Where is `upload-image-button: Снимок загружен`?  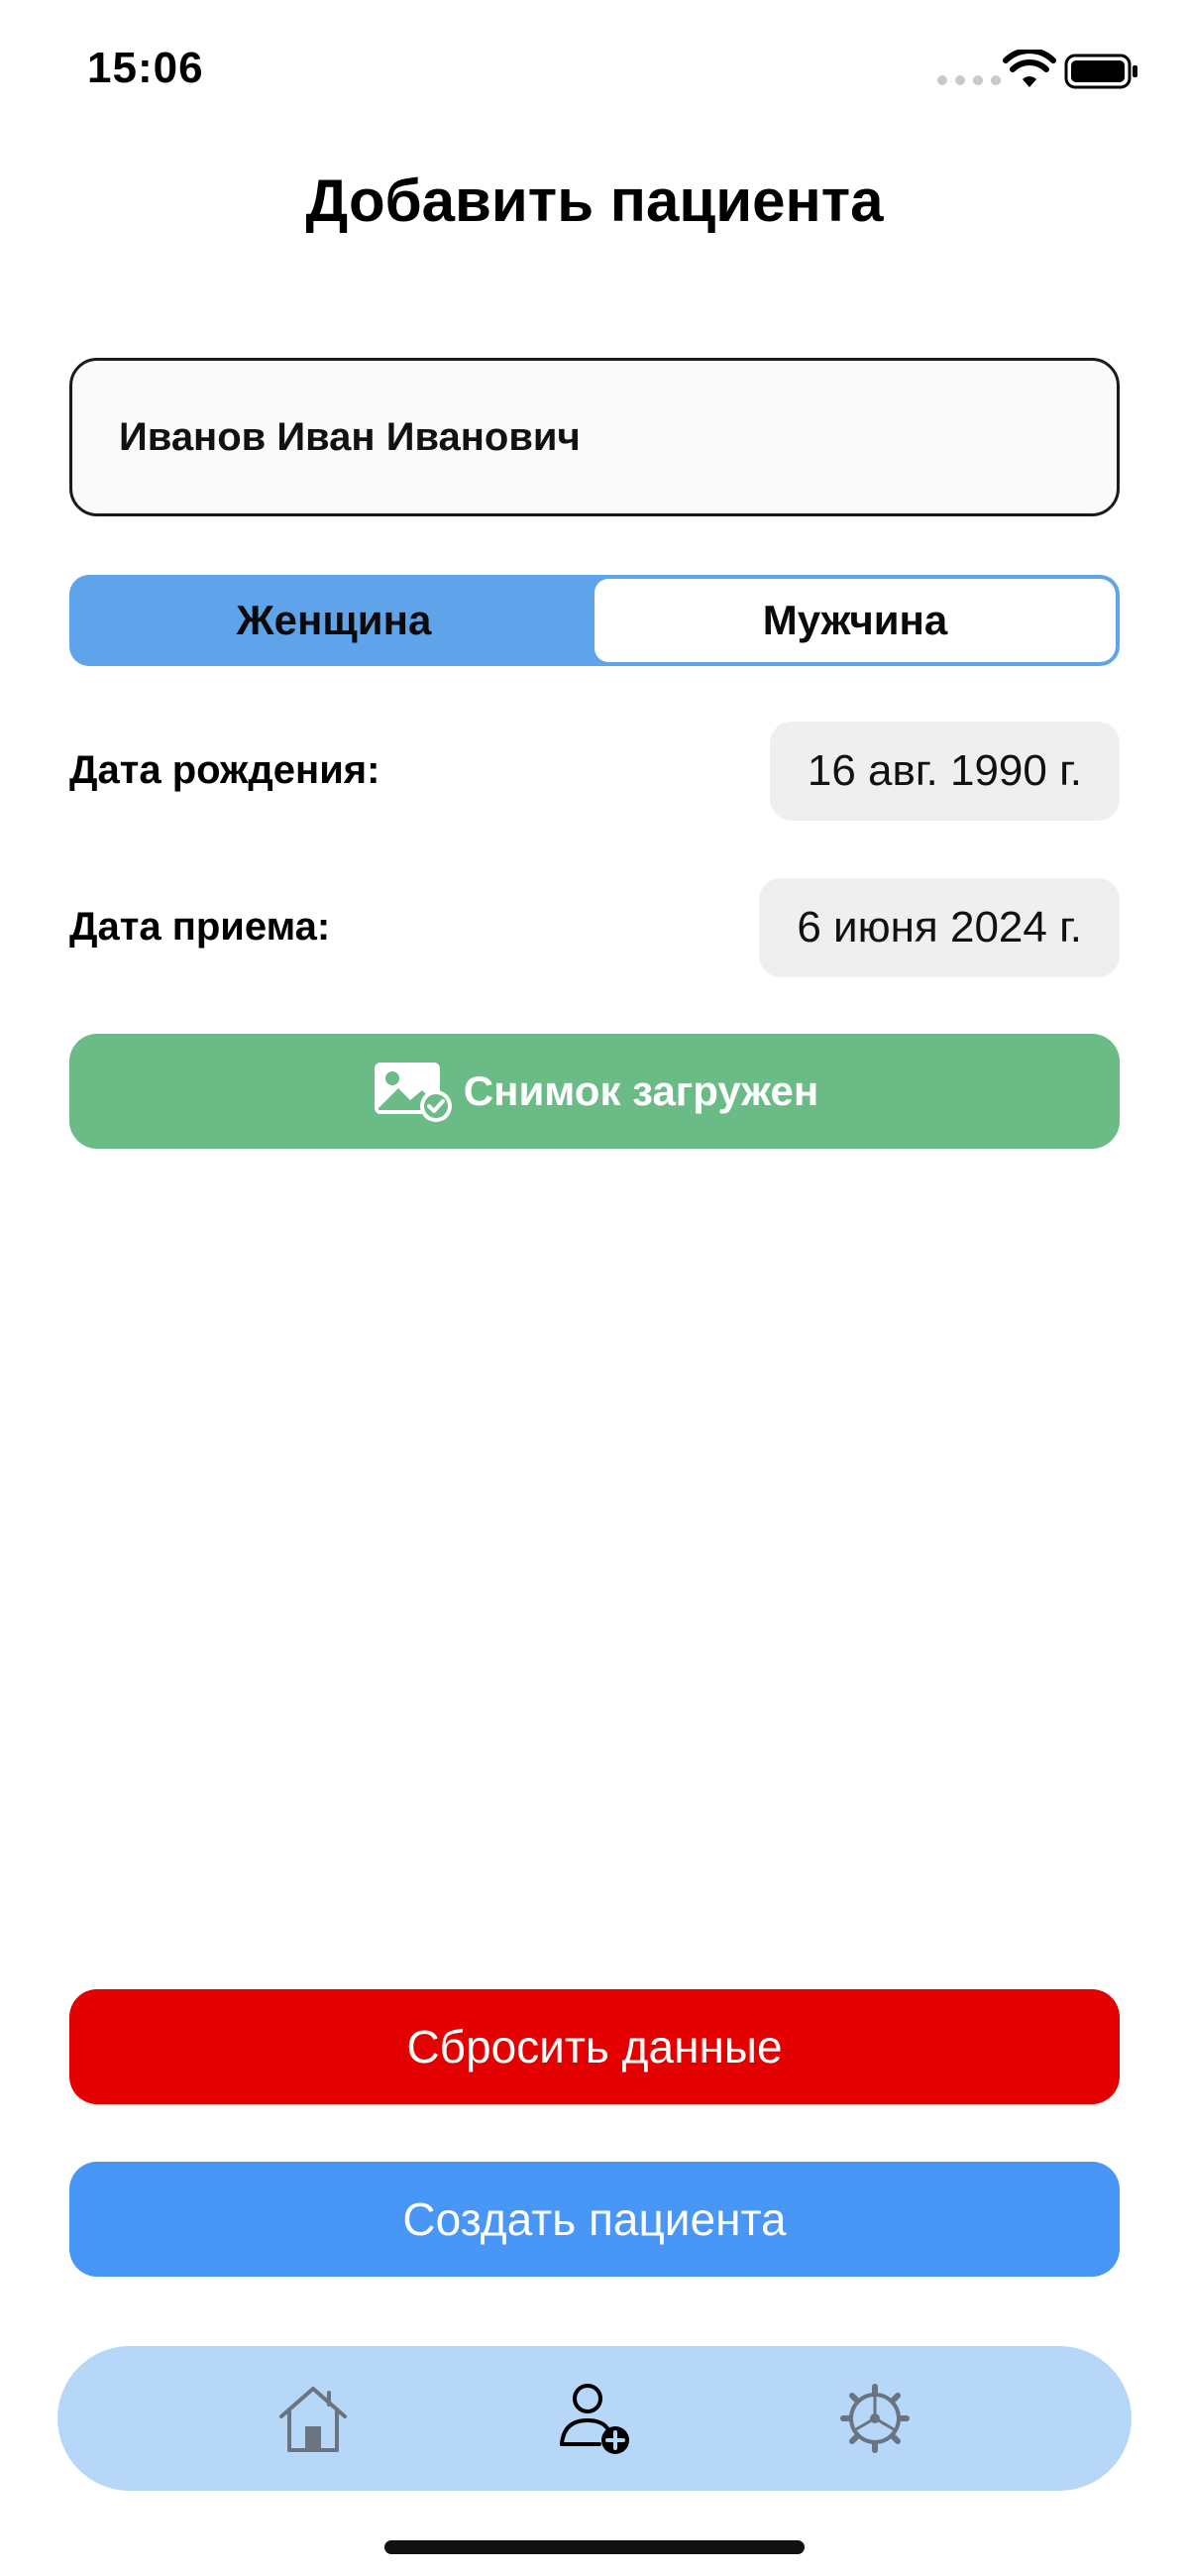 upload-image-button: Снимок загружен is located at coordinates (594, 1091).